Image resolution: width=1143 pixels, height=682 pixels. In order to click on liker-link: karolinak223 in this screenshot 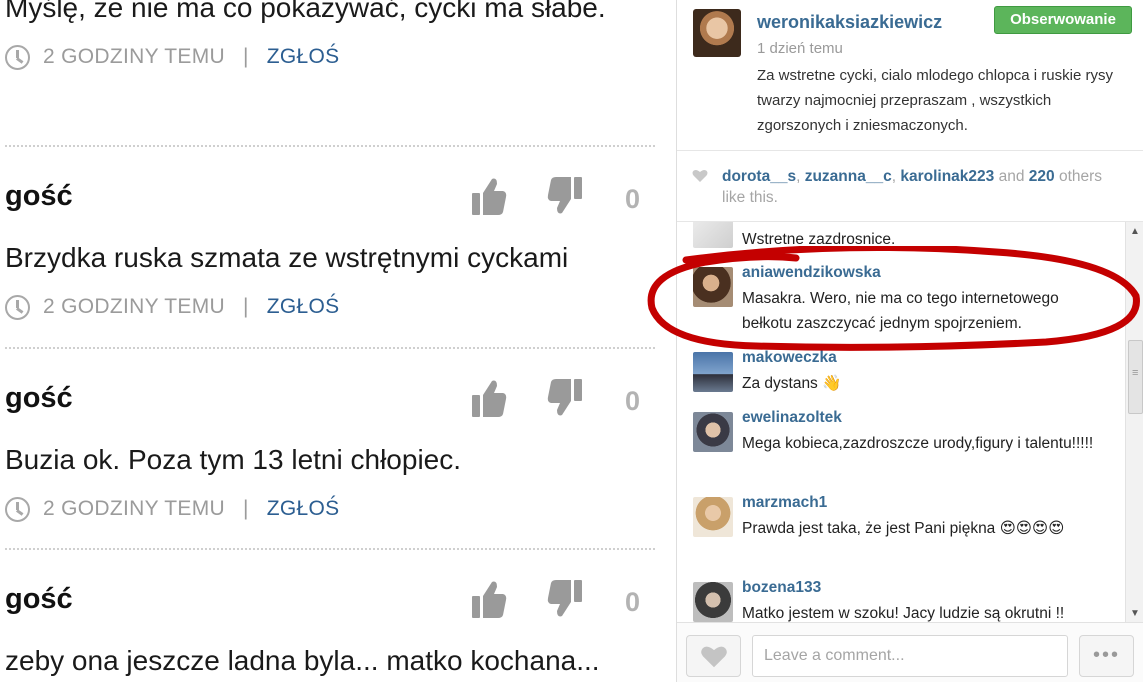, I will do `click(947, 176)`.